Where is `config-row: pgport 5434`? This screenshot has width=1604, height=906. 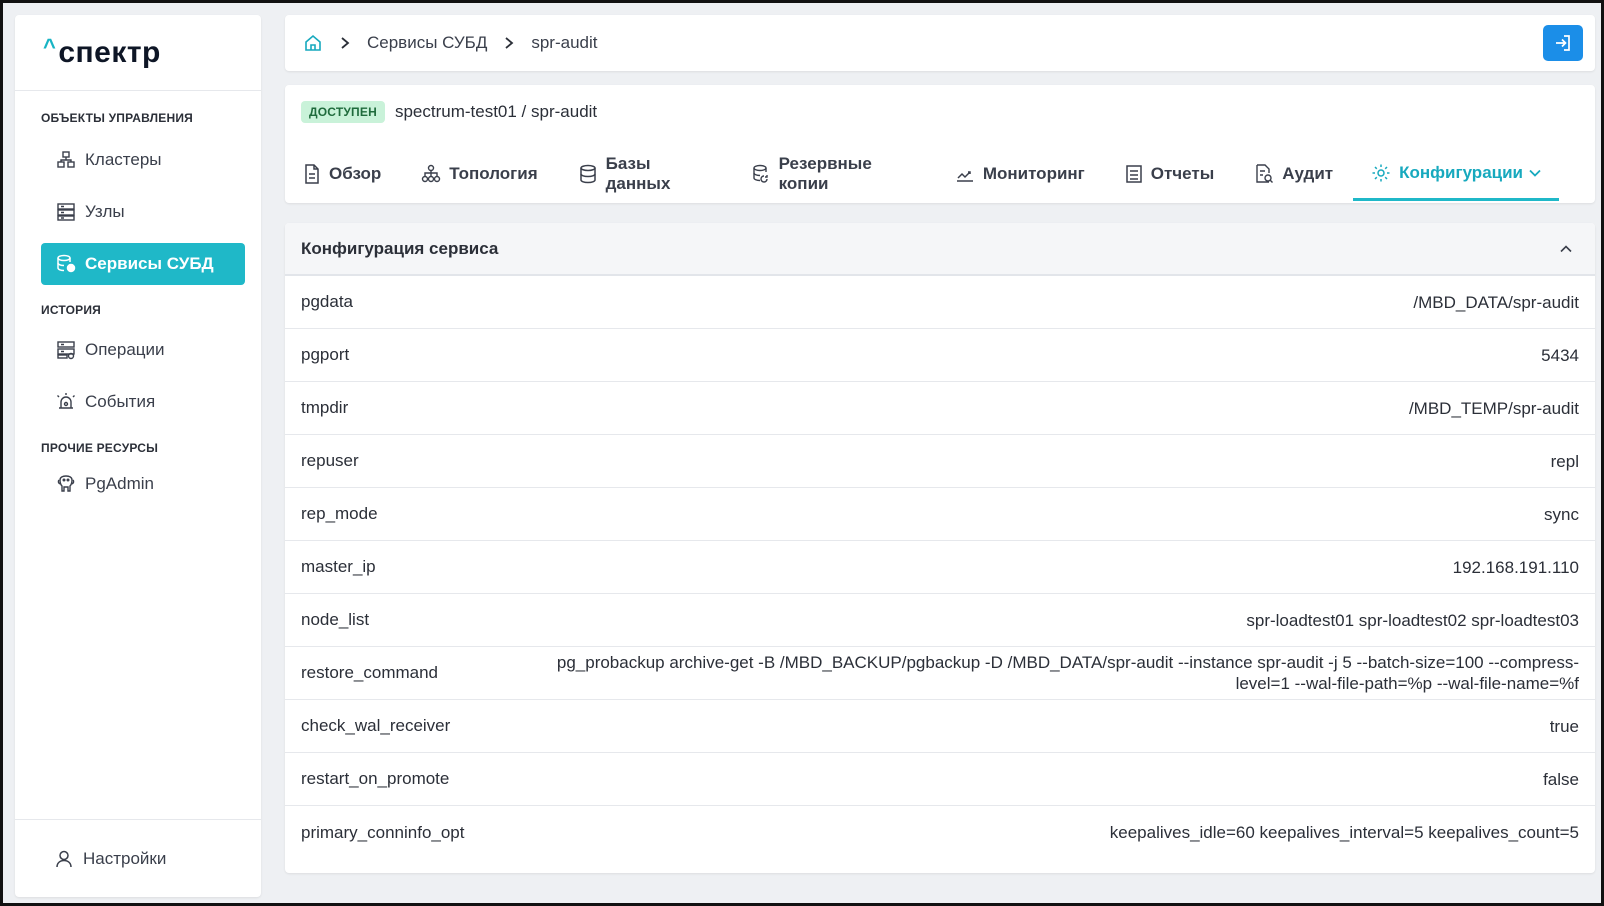 config-row: pgport 5434 is located at coordinates (940, 355).